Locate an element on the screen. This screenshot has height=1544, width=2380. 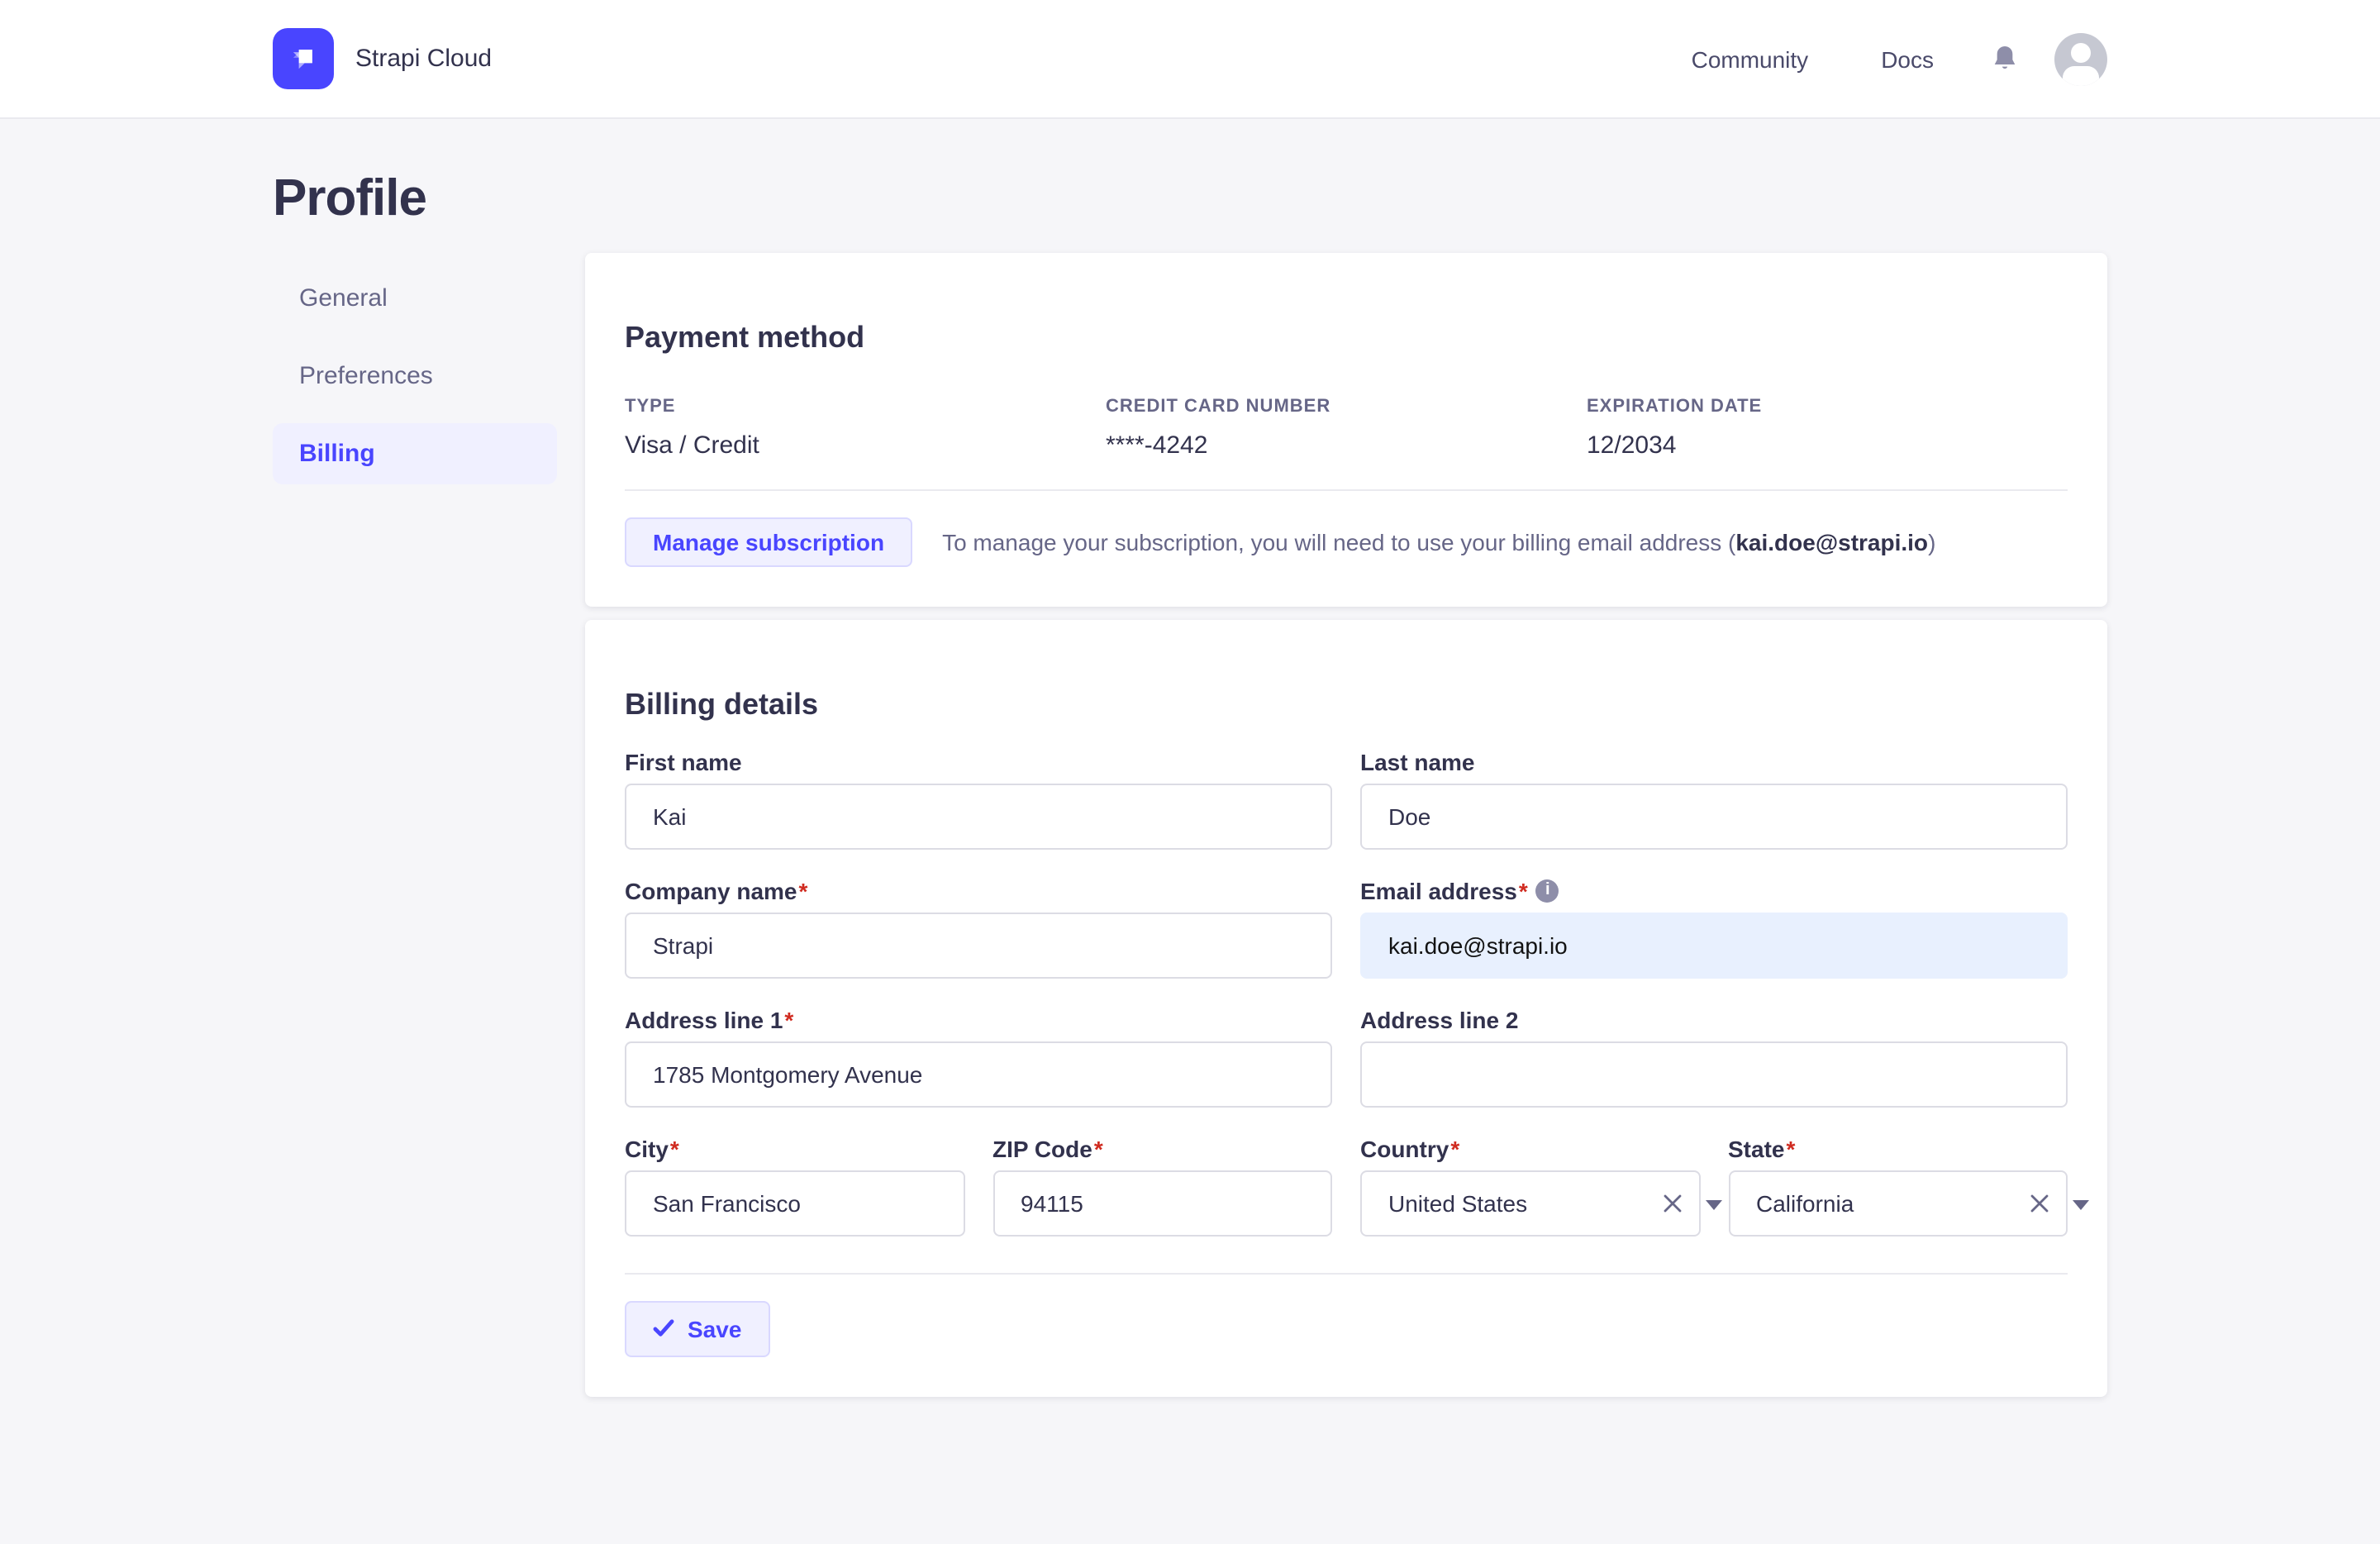
top-bar: Strapi Cloud Community Docs is located at coordinates (1190, 60).